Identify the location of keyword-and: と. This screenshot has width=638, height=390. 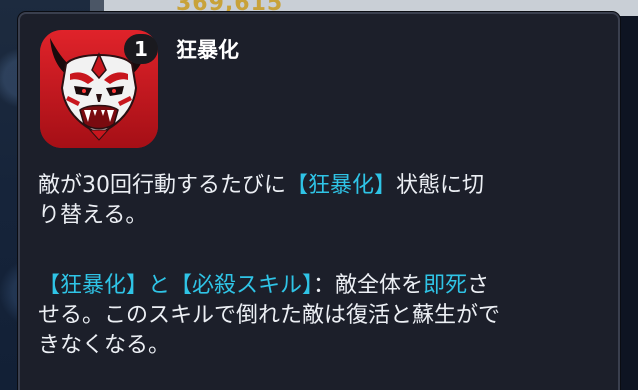
(159, 285).